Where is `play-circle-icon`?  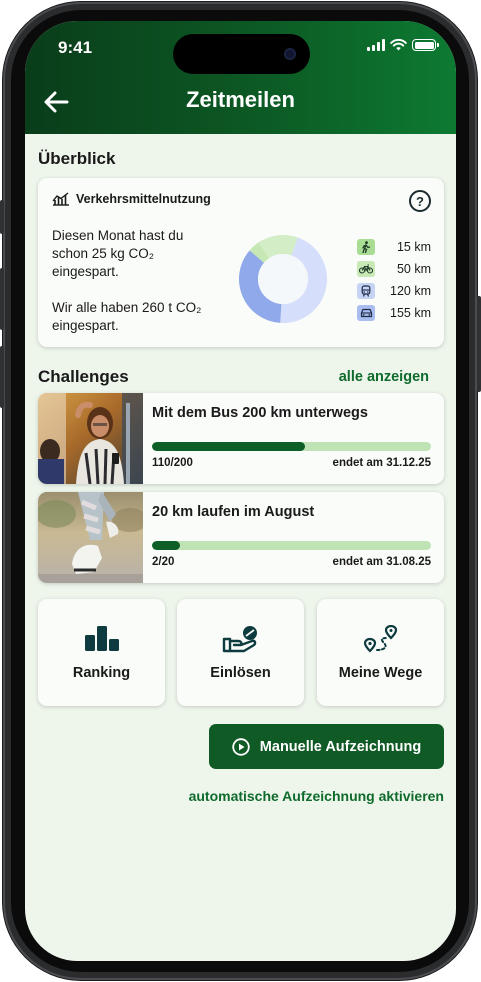 play-circle-icon is located at coordinates (241, 746).